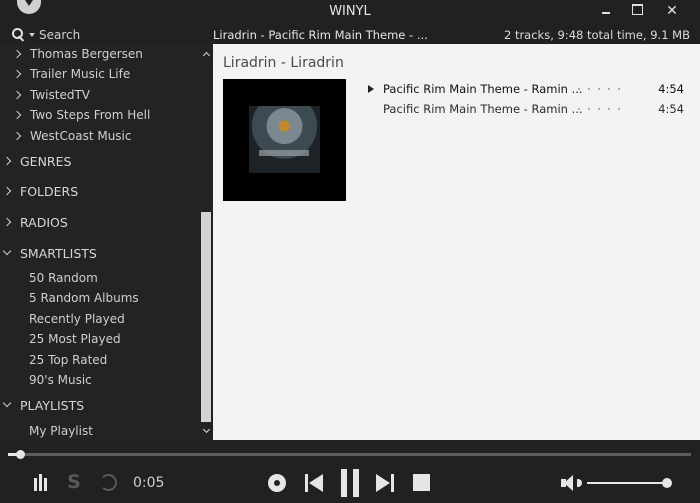 Image resolution: width=700 pixels, height=503 pixels. What do you see at coordinates (60, 95) in the screenshot?
I see `tree-item-label: TwistedTV` at bounding box center [60, 95].